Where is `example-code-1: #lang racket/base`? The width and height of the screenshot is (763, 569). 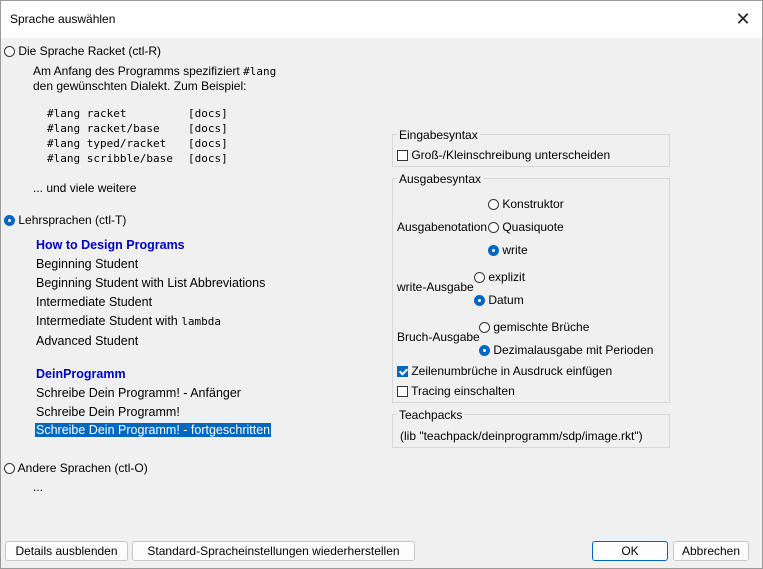
example-code-1: #lang racket/base is located at coordinates (103, 128).